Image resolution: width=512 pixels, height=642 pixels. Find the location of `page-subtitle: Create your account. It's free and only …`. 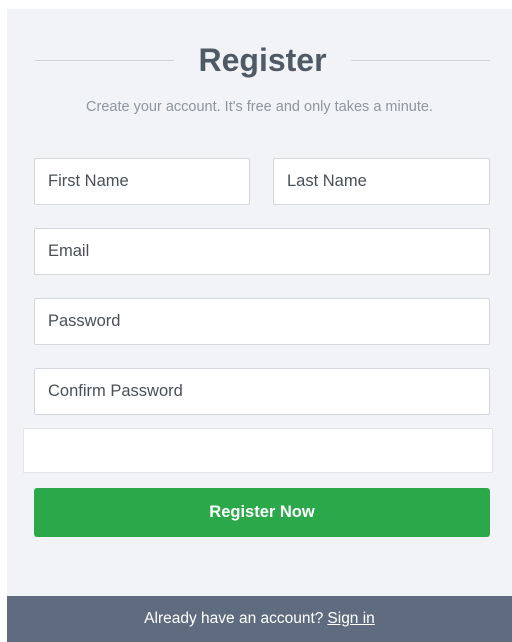

page-subtitle: Create your account. It's free and only … is located at coordinates (259, 107).